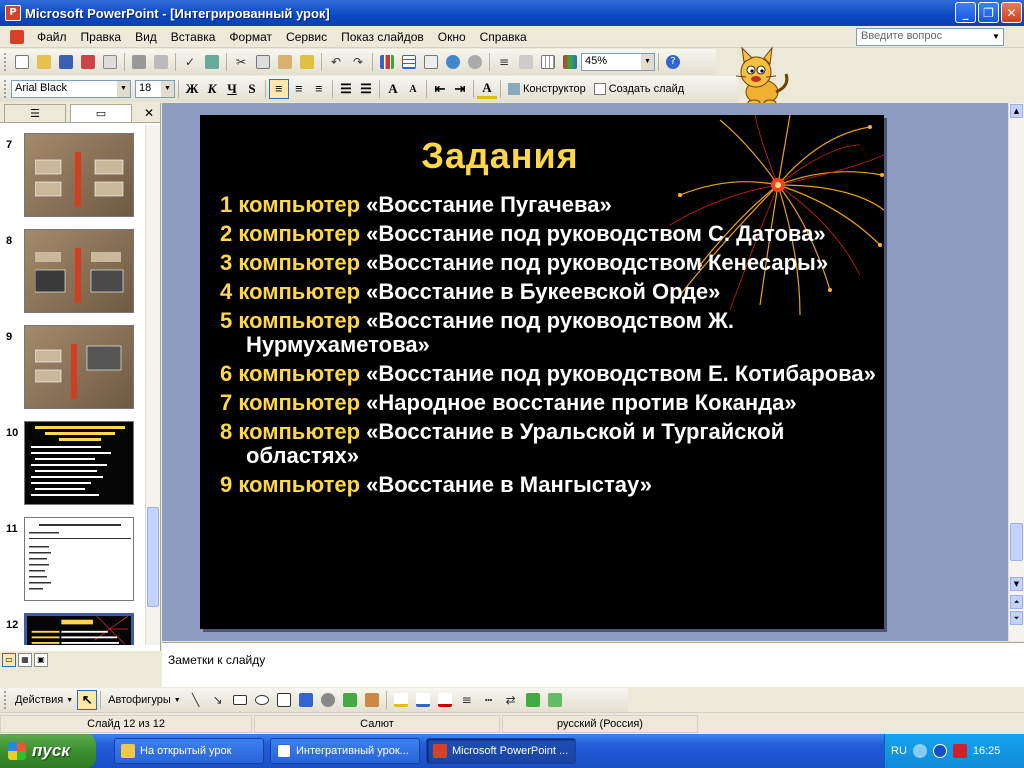 This screenshot has height=768, width=1024. I want to click on bluetooth-icon, so click(939, 751).